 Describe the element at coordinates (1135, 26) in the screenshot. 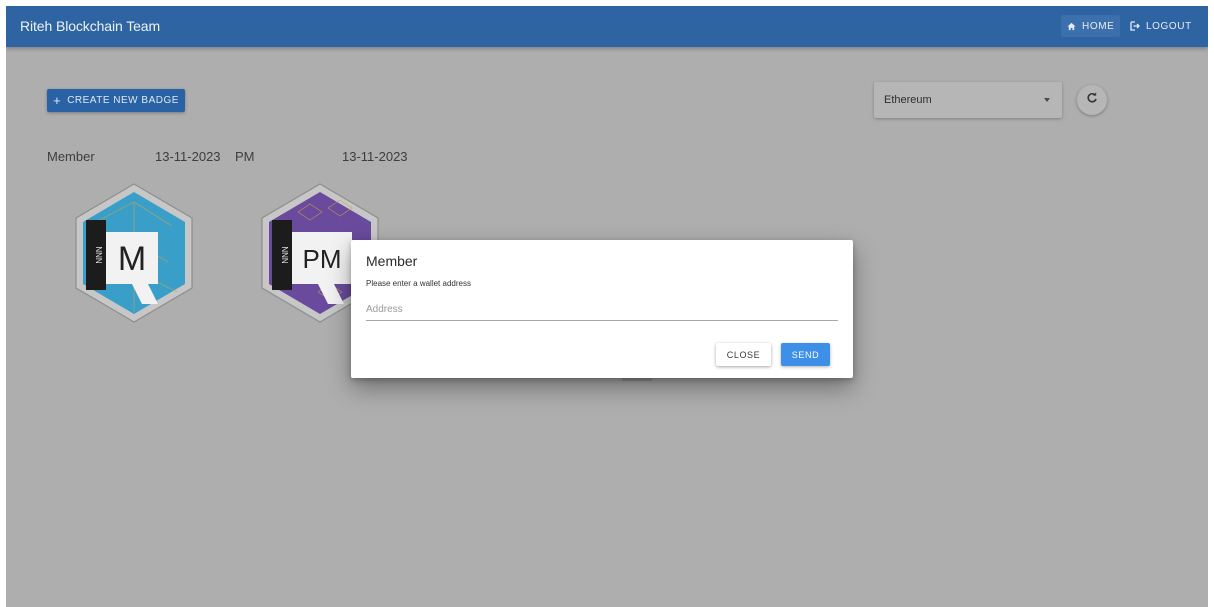

I see `logout-icon` at that location.